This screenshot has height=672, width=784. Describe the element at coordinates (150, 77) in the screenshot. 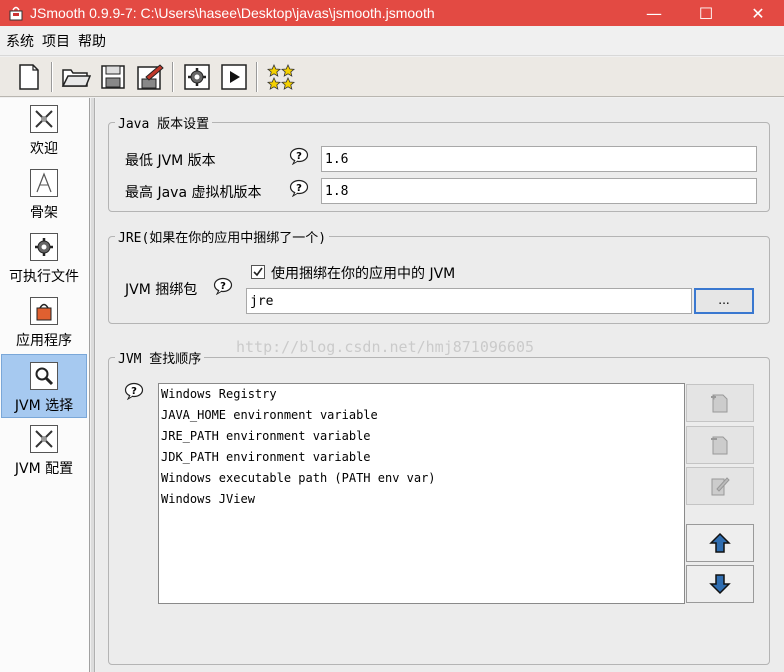

I see `save-as-icon` at that location.